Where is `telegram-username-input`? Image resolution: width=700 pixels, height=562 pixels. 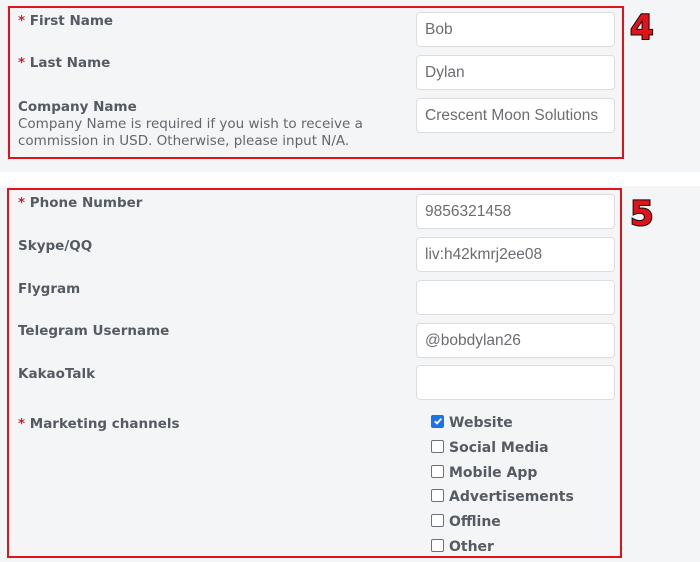 telegram-username-input is located at coordinates (515, 340).